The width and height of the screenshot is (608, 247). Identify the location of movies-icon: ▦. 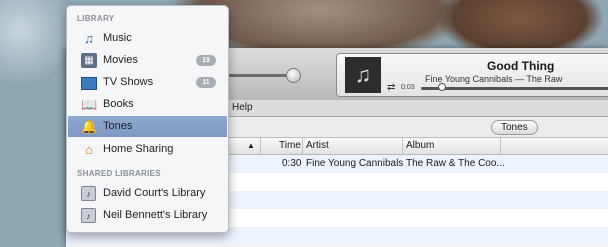
(89, 60).